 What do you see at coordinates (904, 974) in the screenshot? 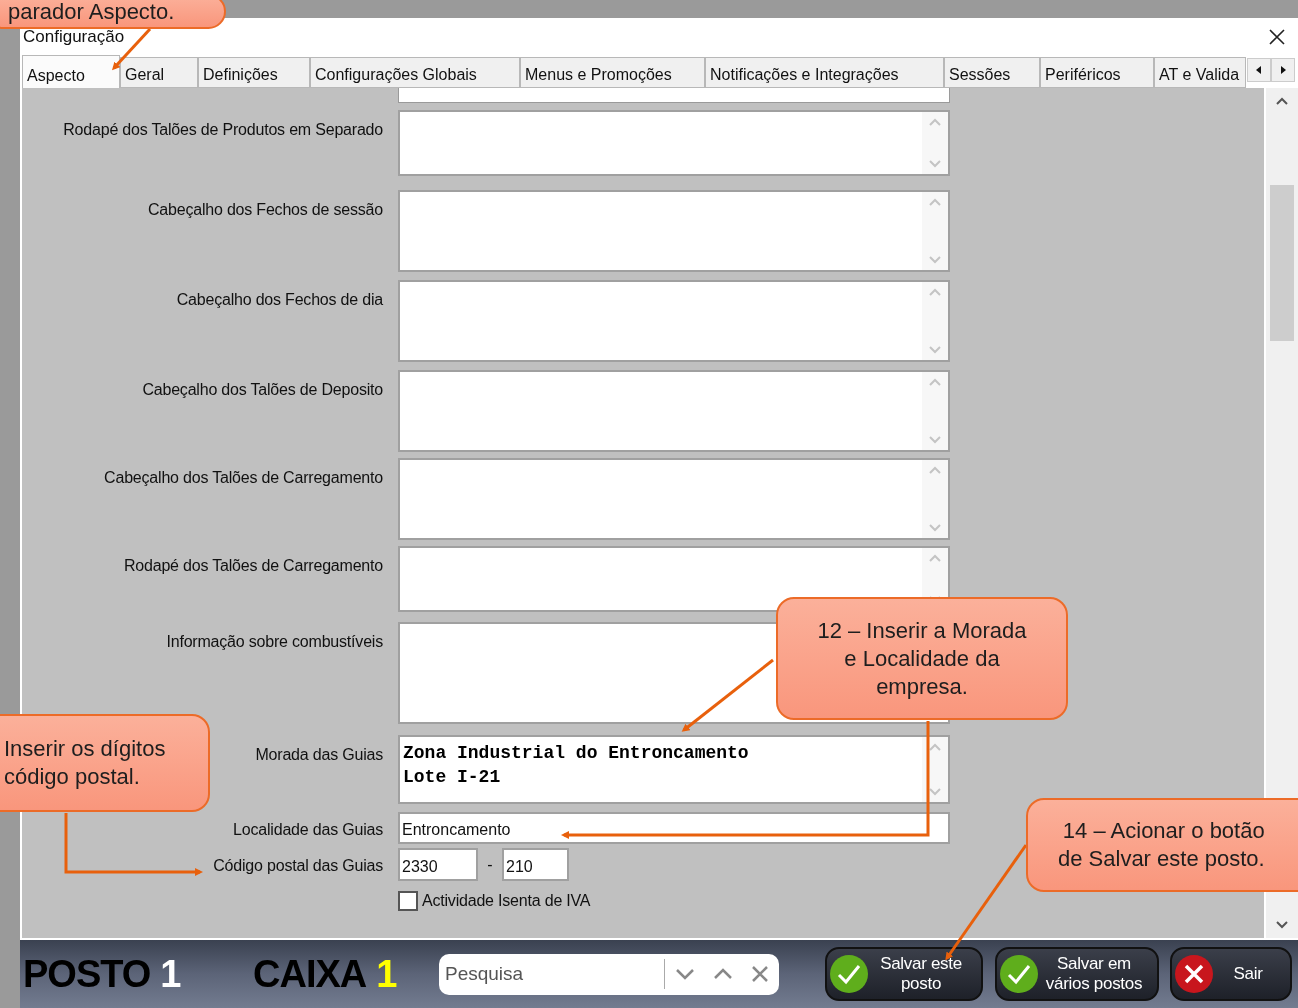
I see `save-button: Salvar este posto` at bounding box center [904, 974].